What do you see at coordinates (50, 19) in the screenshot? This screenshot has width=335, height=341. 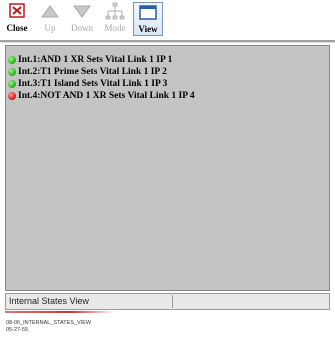 I see `up-button: Up` at bounding box center [50, 19].